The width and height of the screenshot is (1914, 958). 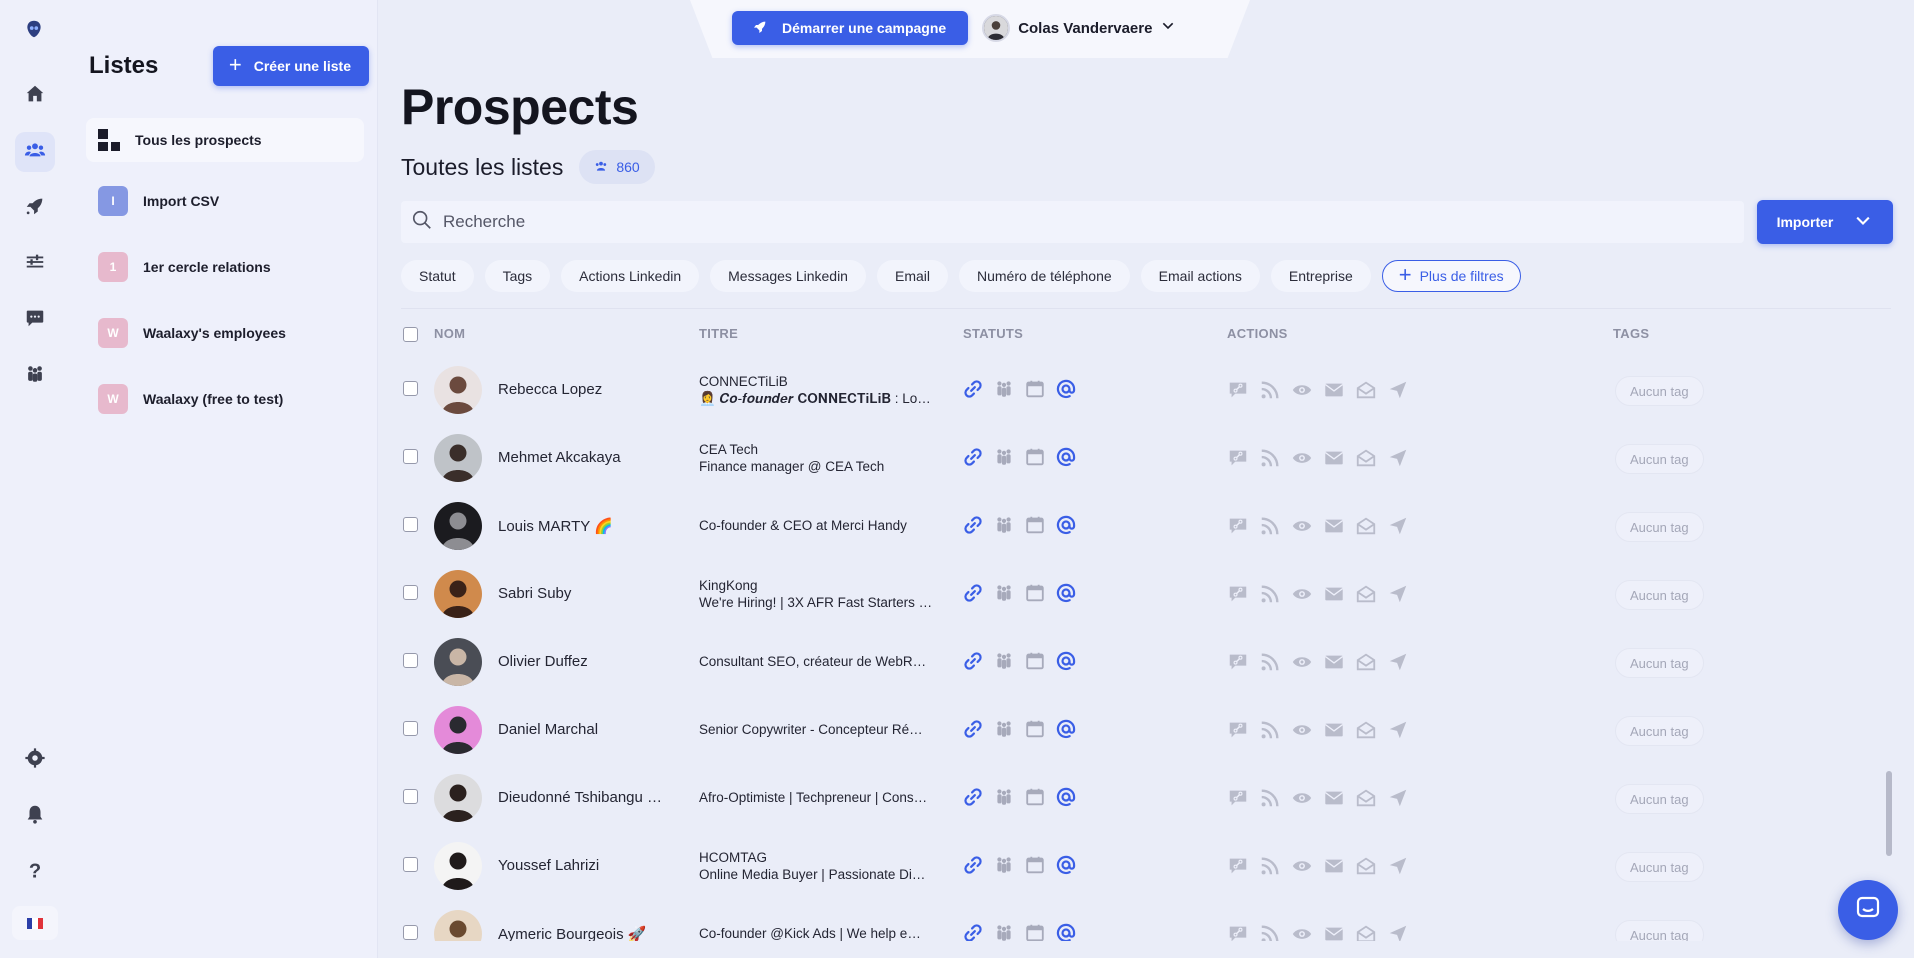 What do you see at coordinates (225, 399) in the screenshot?
I see `list-item: W Waalaxy (free to test)` at bounding box center [225, 399].